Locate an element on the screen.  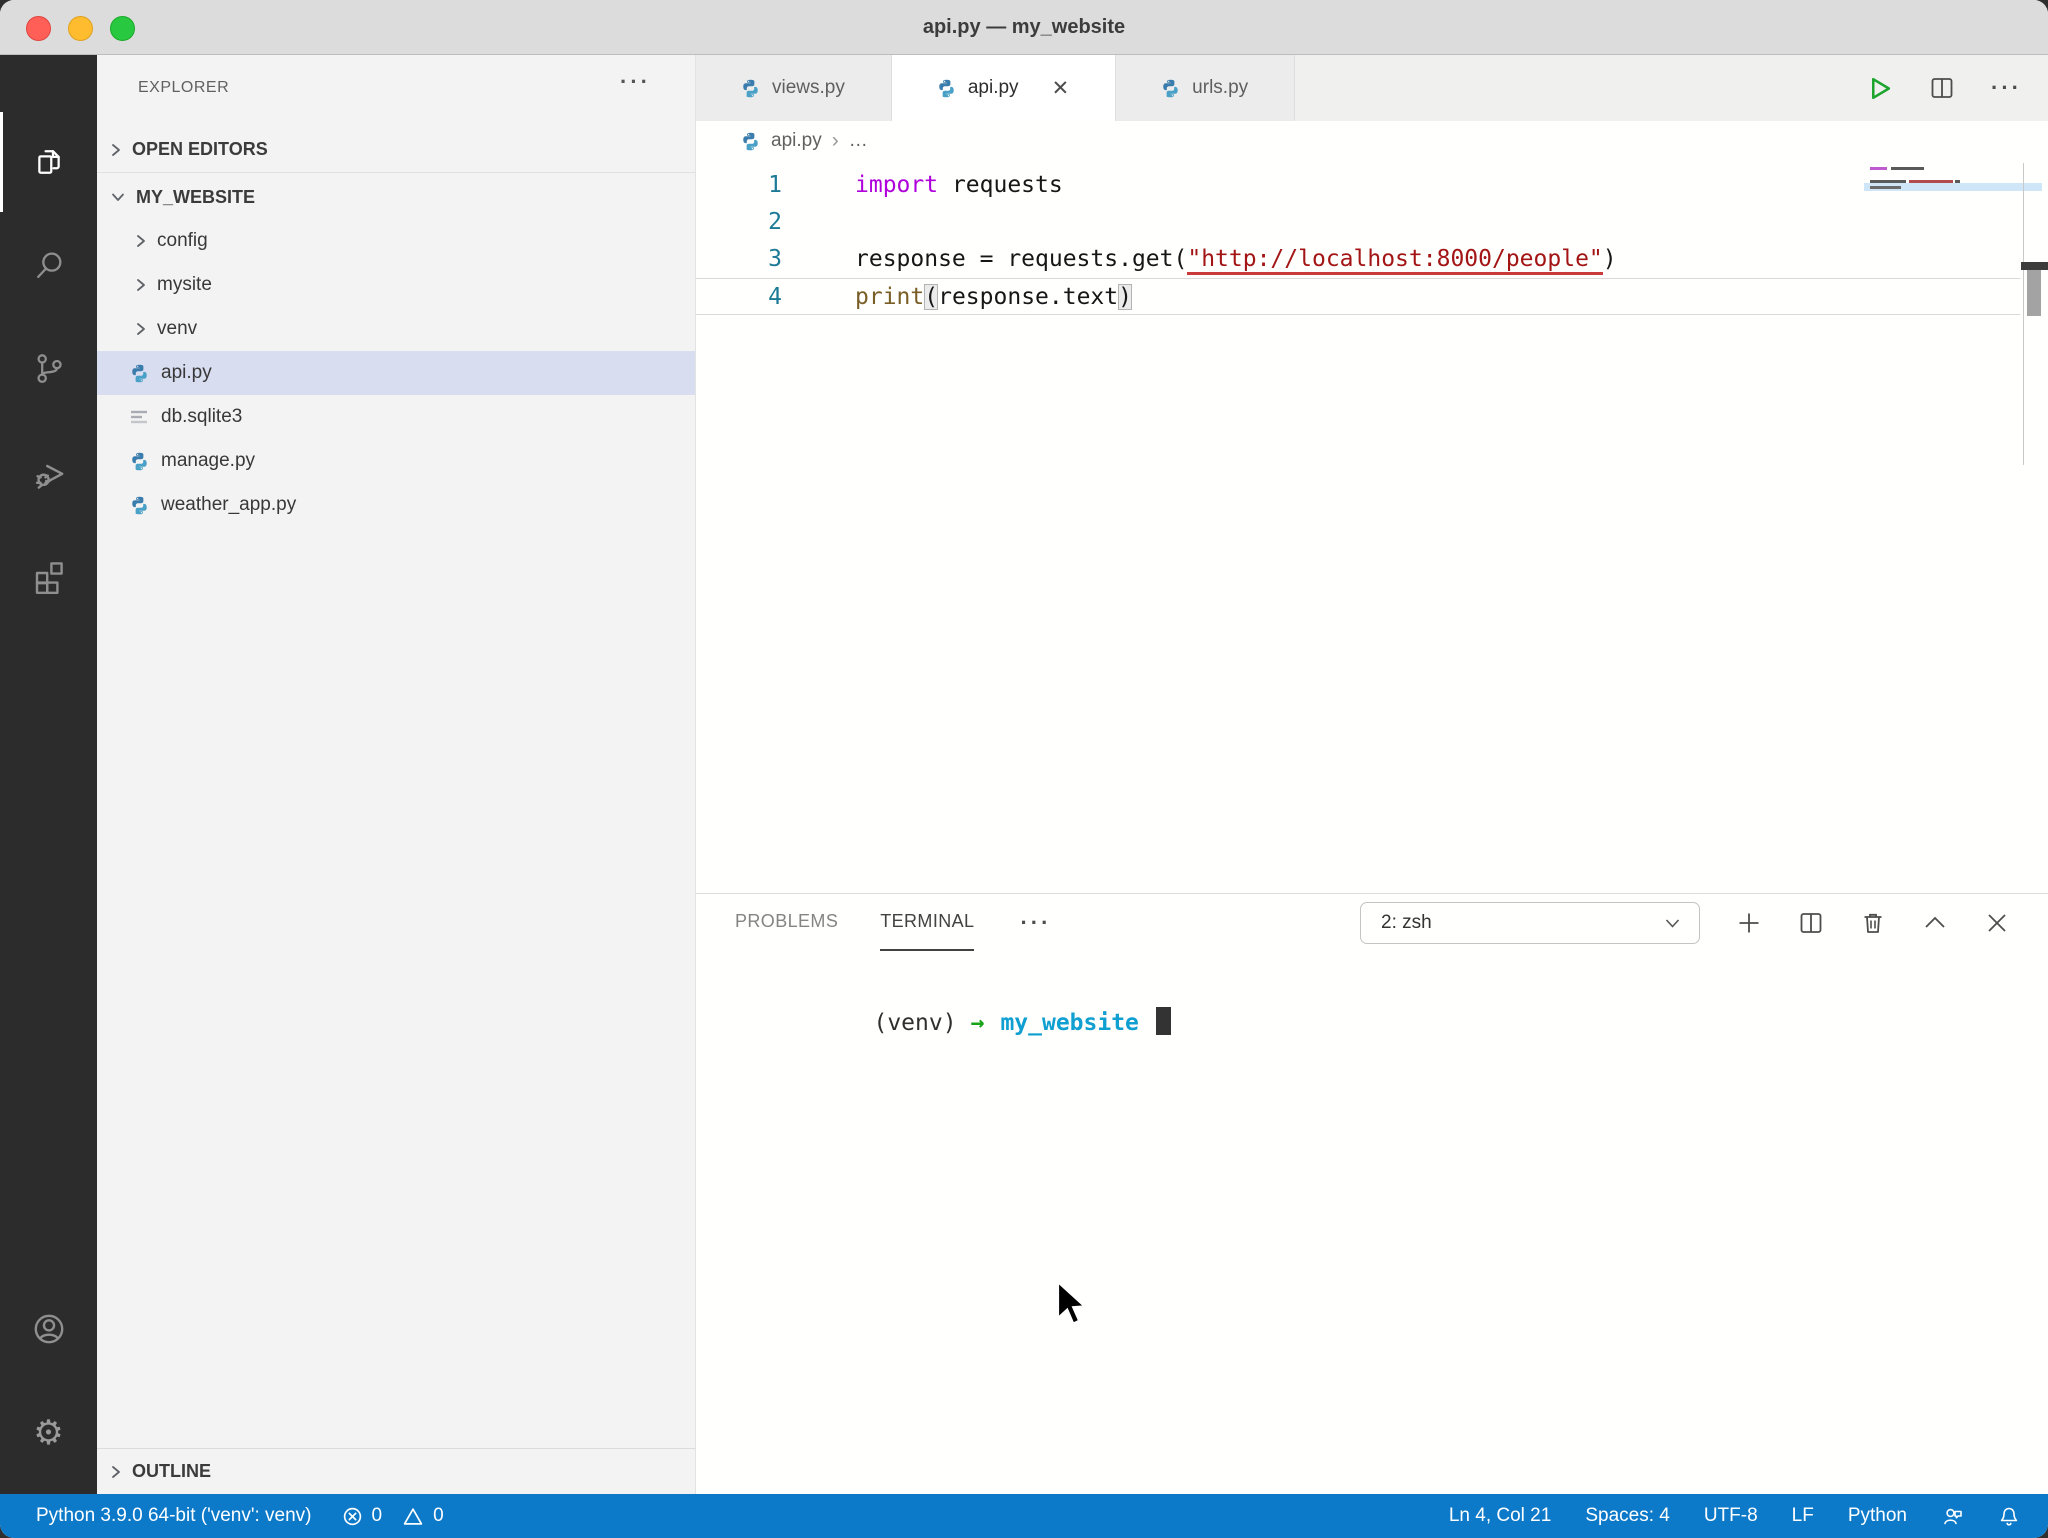
code-line-4: 4 print(response.text) is located at coordinates (1358, 296).